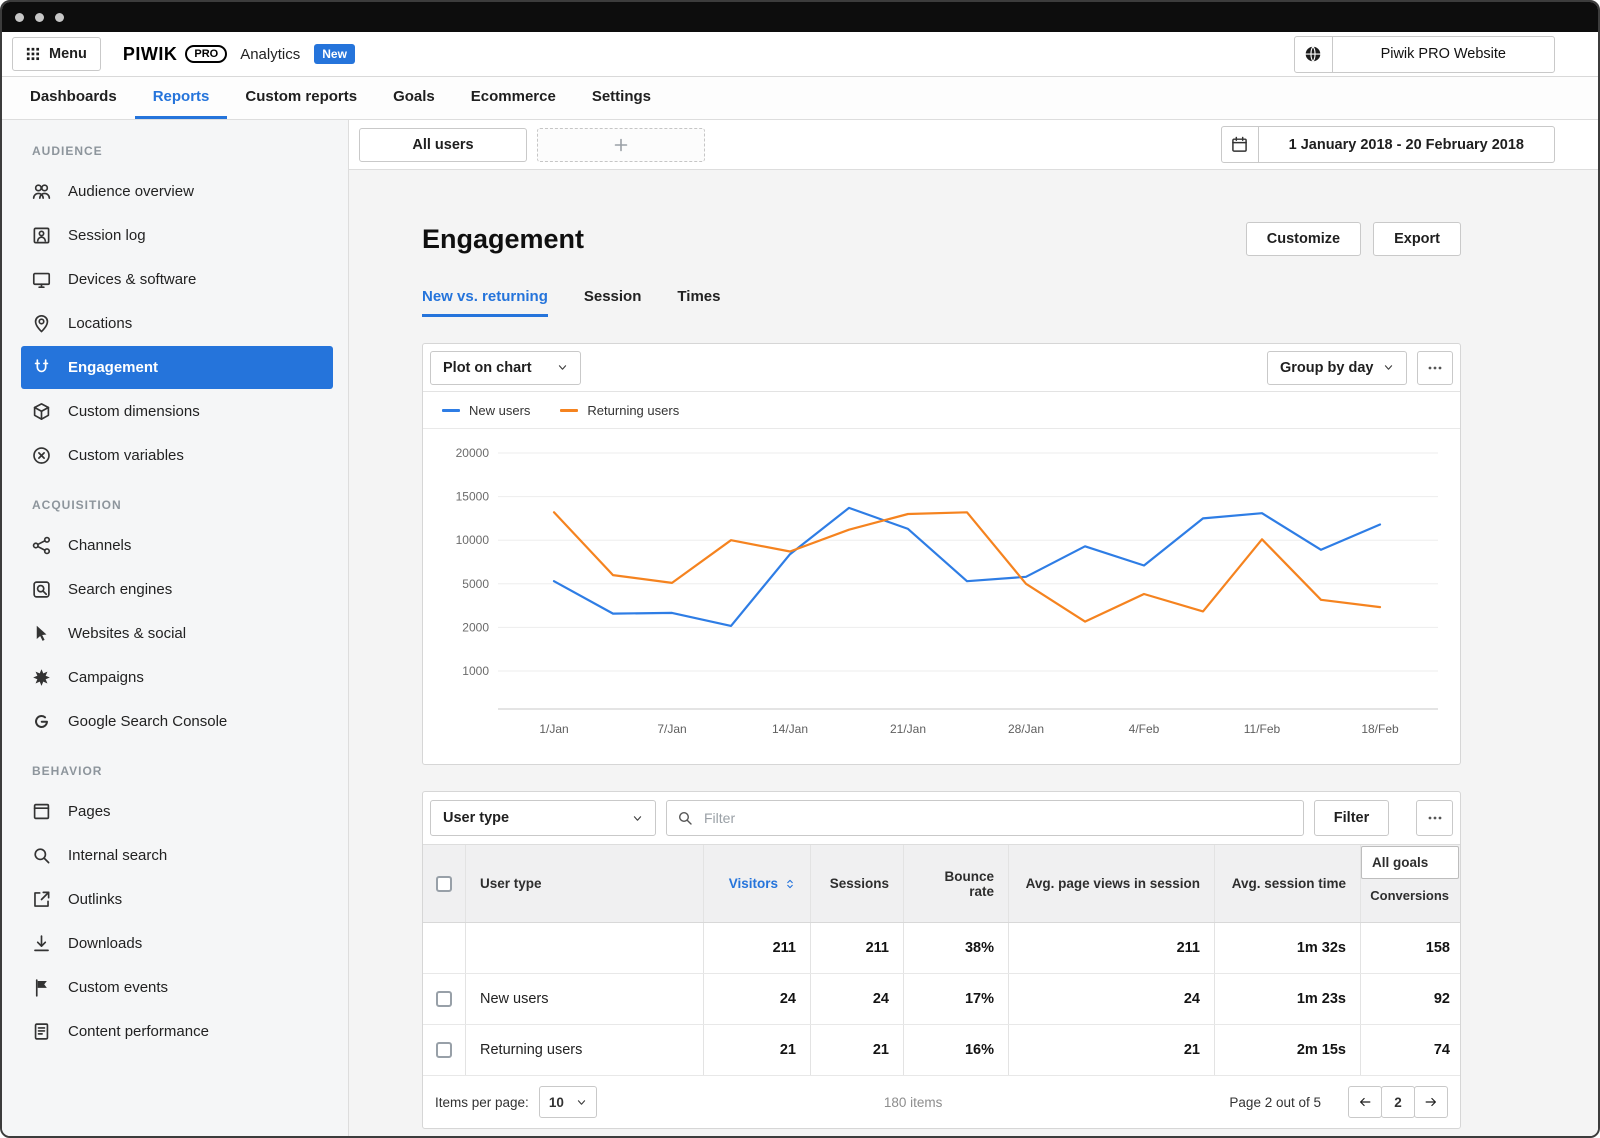 The height and width of the screenshot is (1138, 1600). Describe the element at coordinates (443, 144) in the screenshot. I see `all-users-segment-button: All users` at that location.